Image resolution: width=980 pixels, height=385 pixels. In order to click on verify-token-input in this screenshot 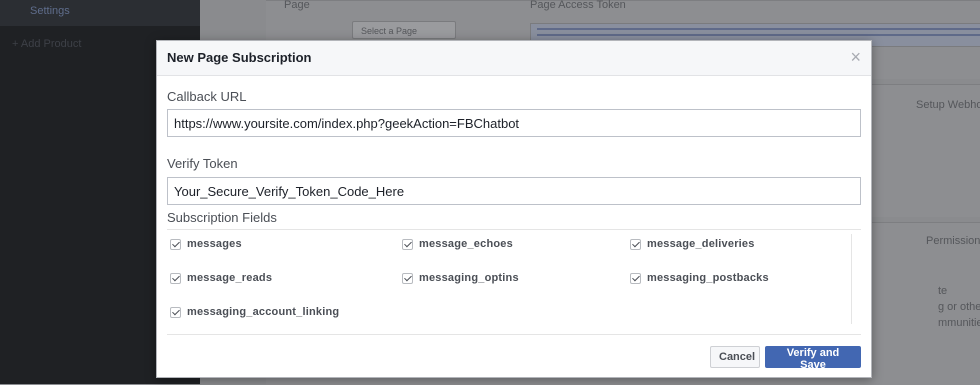, I will do `click(514, 191)`.